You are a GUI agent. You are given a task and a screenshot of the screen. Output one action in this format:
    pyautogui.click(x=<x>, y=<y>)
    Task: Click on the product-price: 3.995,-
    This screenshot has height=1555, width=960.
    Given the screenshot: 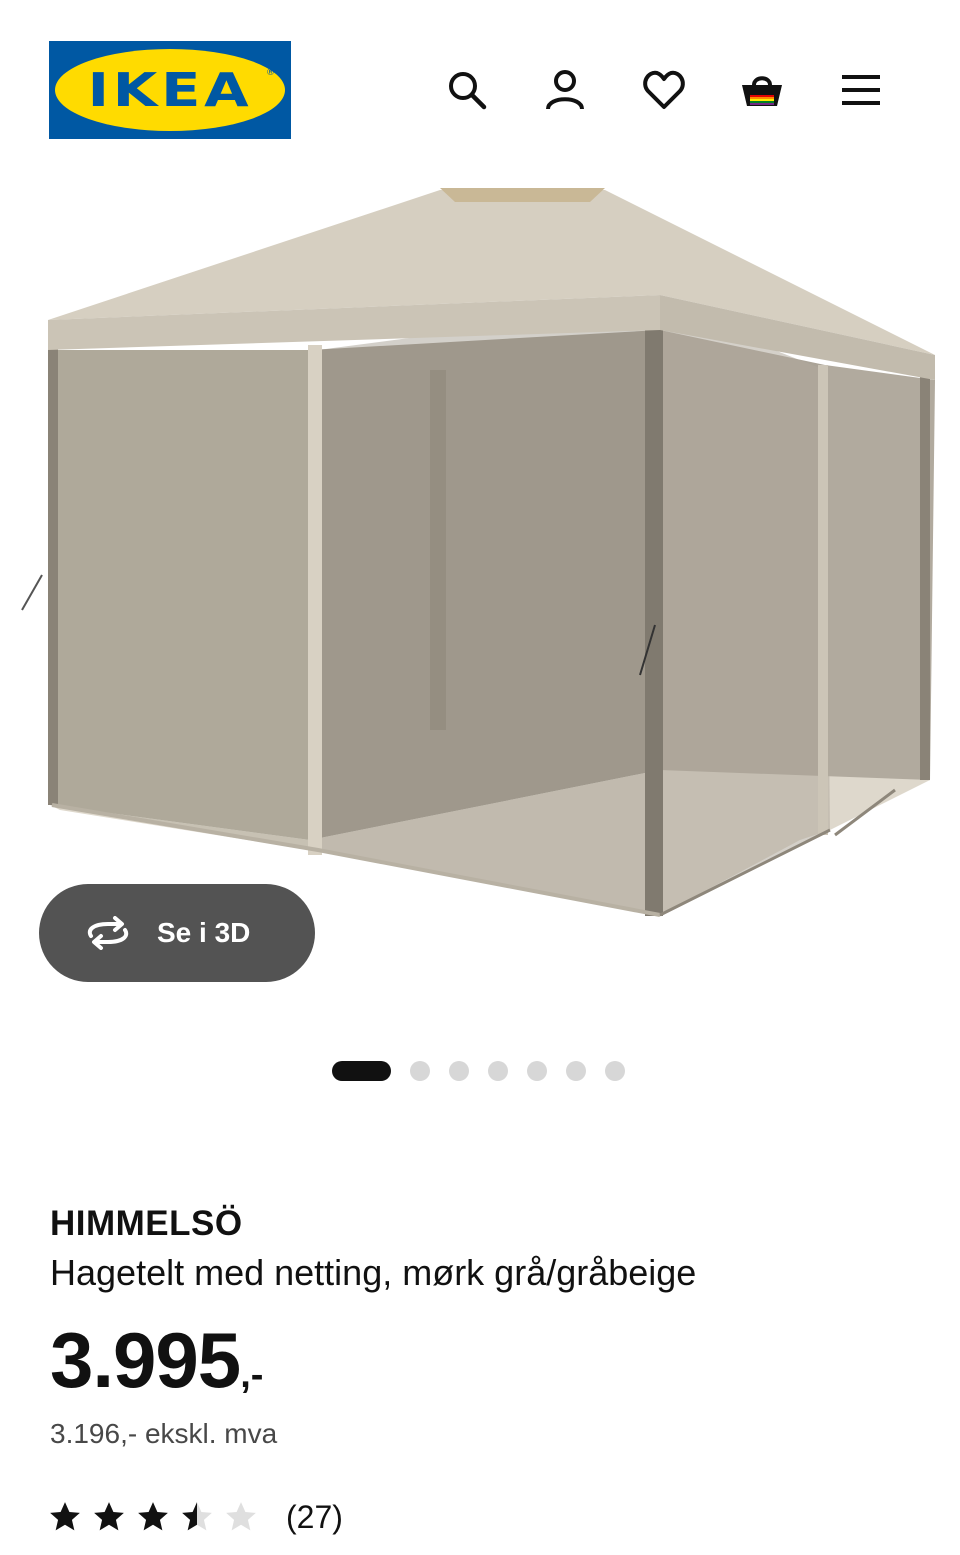 What is the action you would take?
    pyautogui.click(x=156, y=1360)
    